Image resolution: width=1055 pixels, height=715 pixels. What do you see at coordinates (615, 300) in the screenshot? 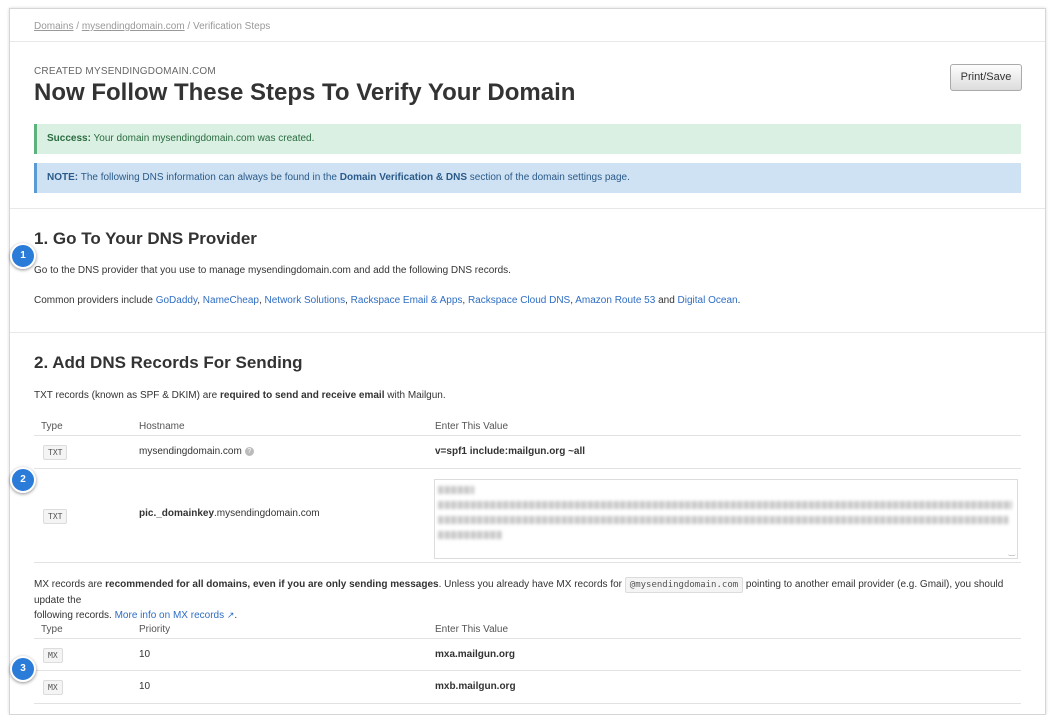
I see `provider-link-route53: Amazon Route 53` at bounding box center [615, 300].